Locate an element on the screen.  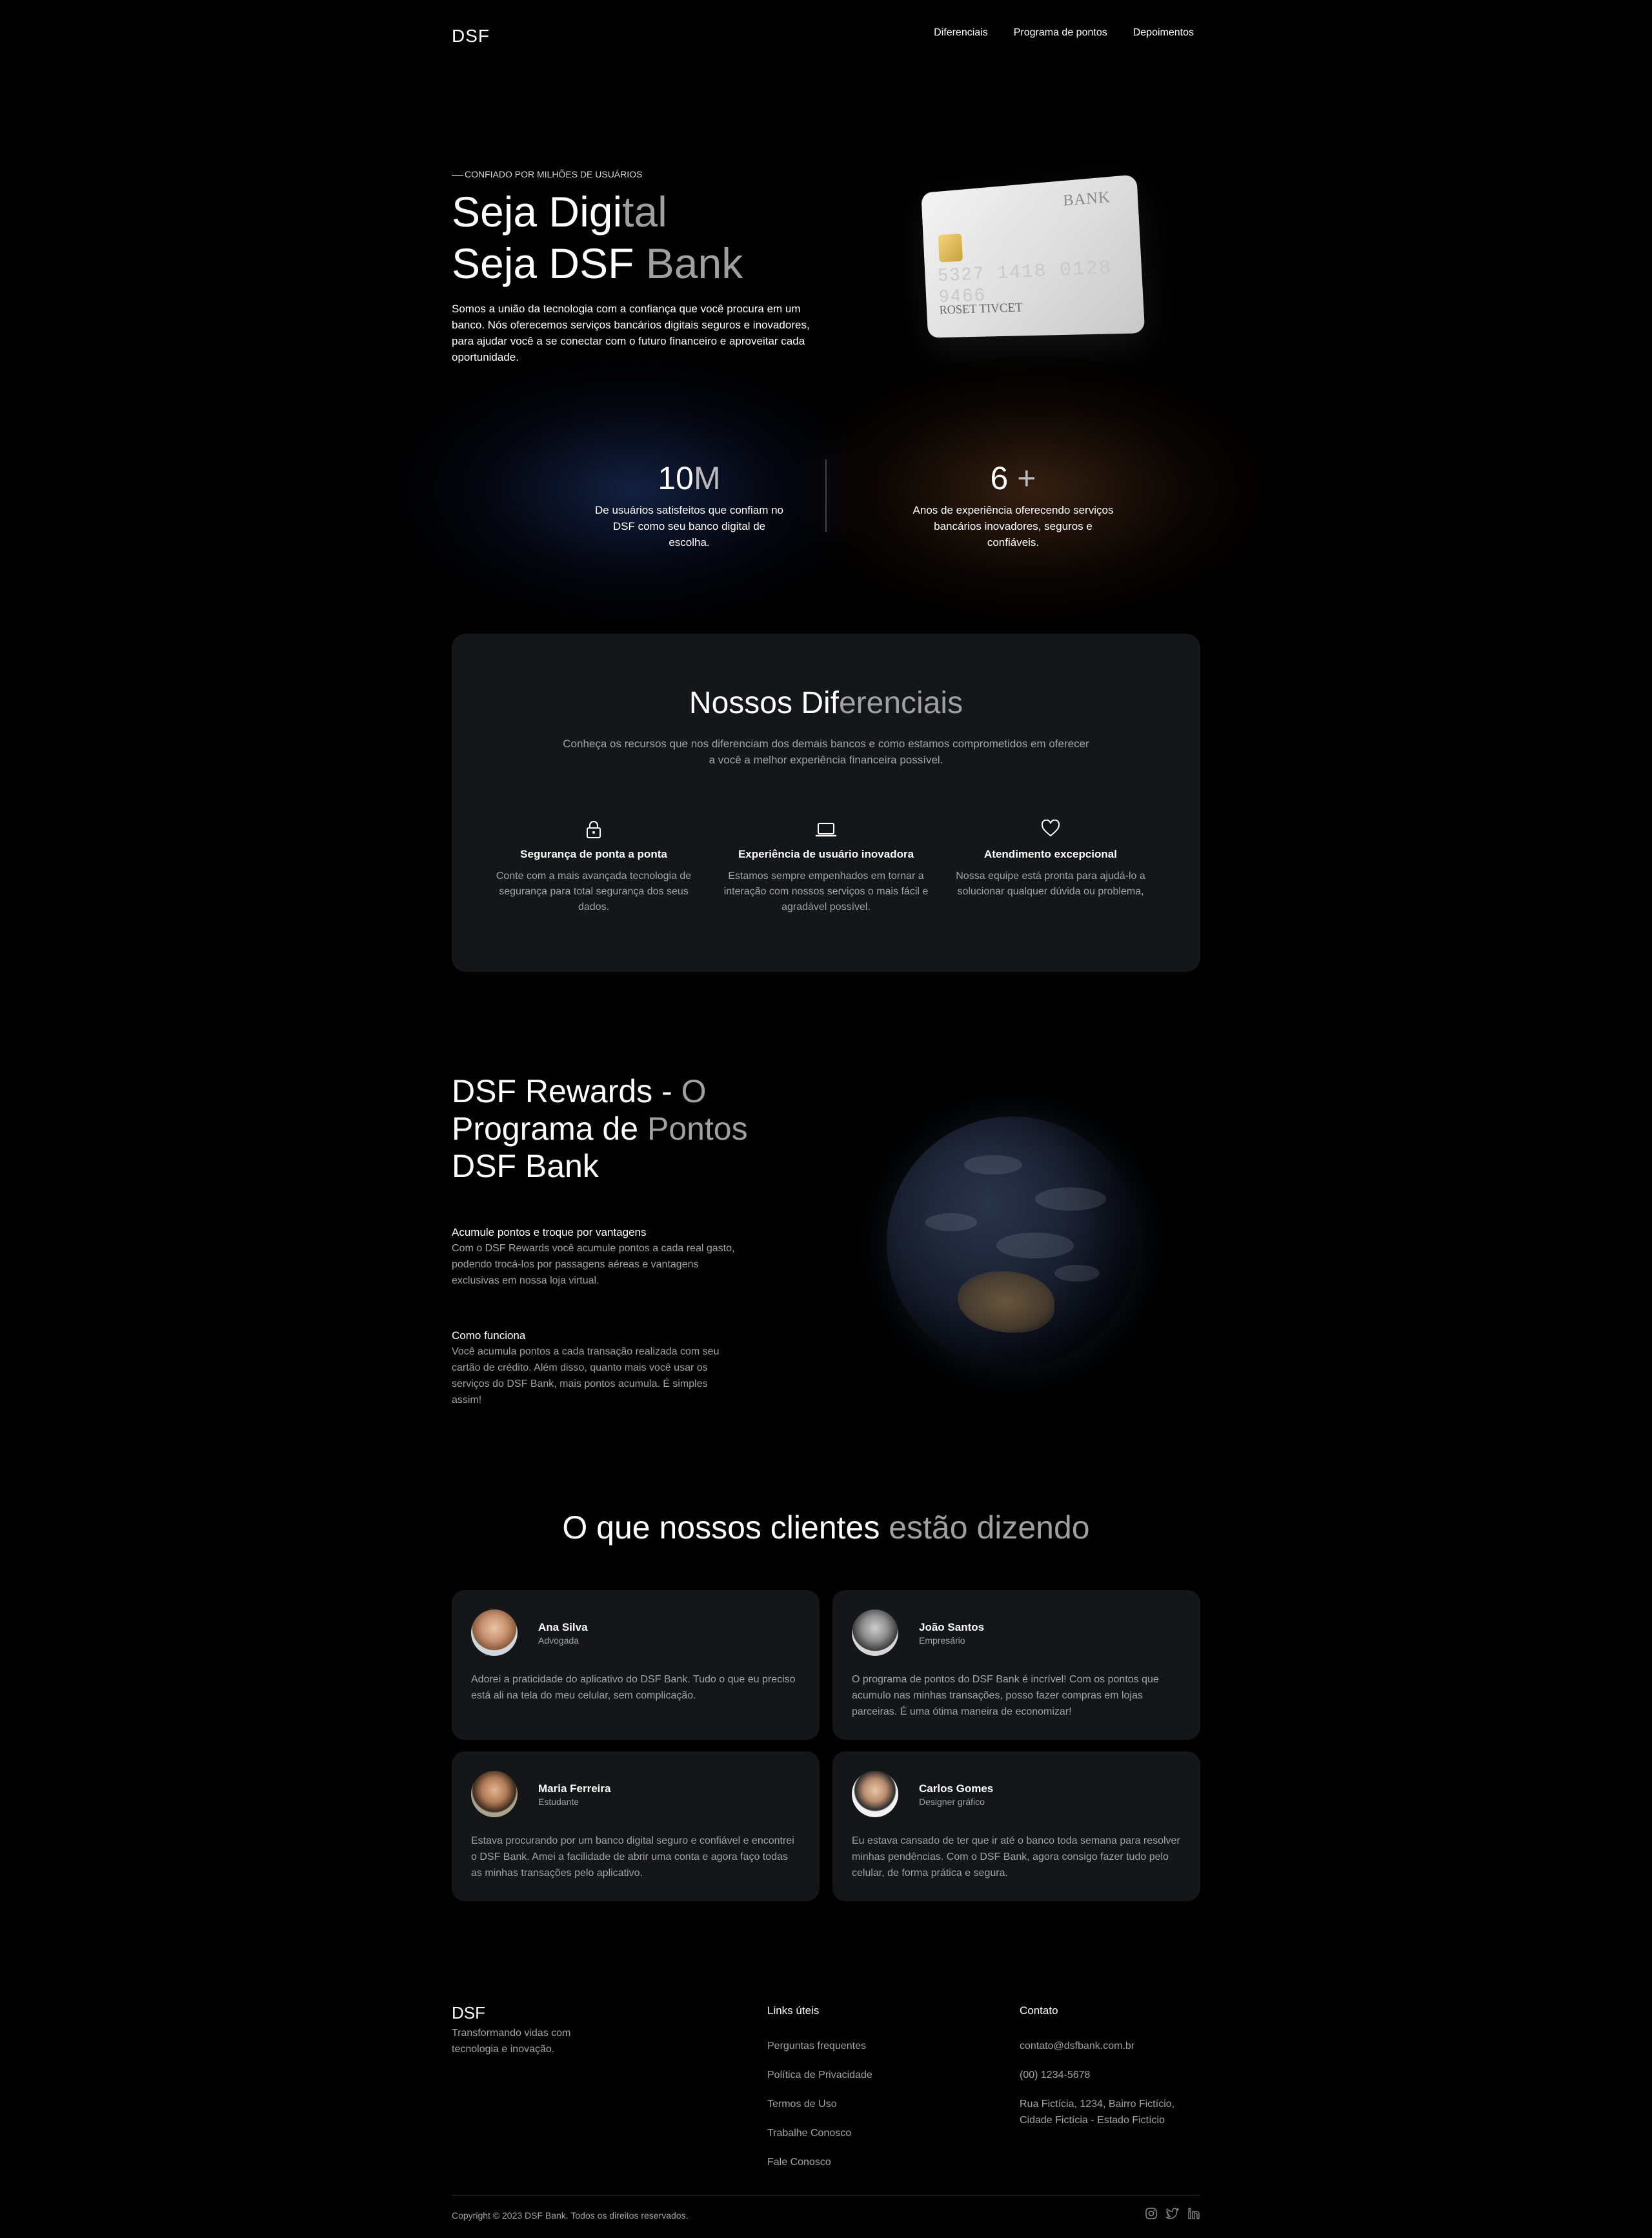
hero-title-line1-b: tal is located at coordinates (644, 212).